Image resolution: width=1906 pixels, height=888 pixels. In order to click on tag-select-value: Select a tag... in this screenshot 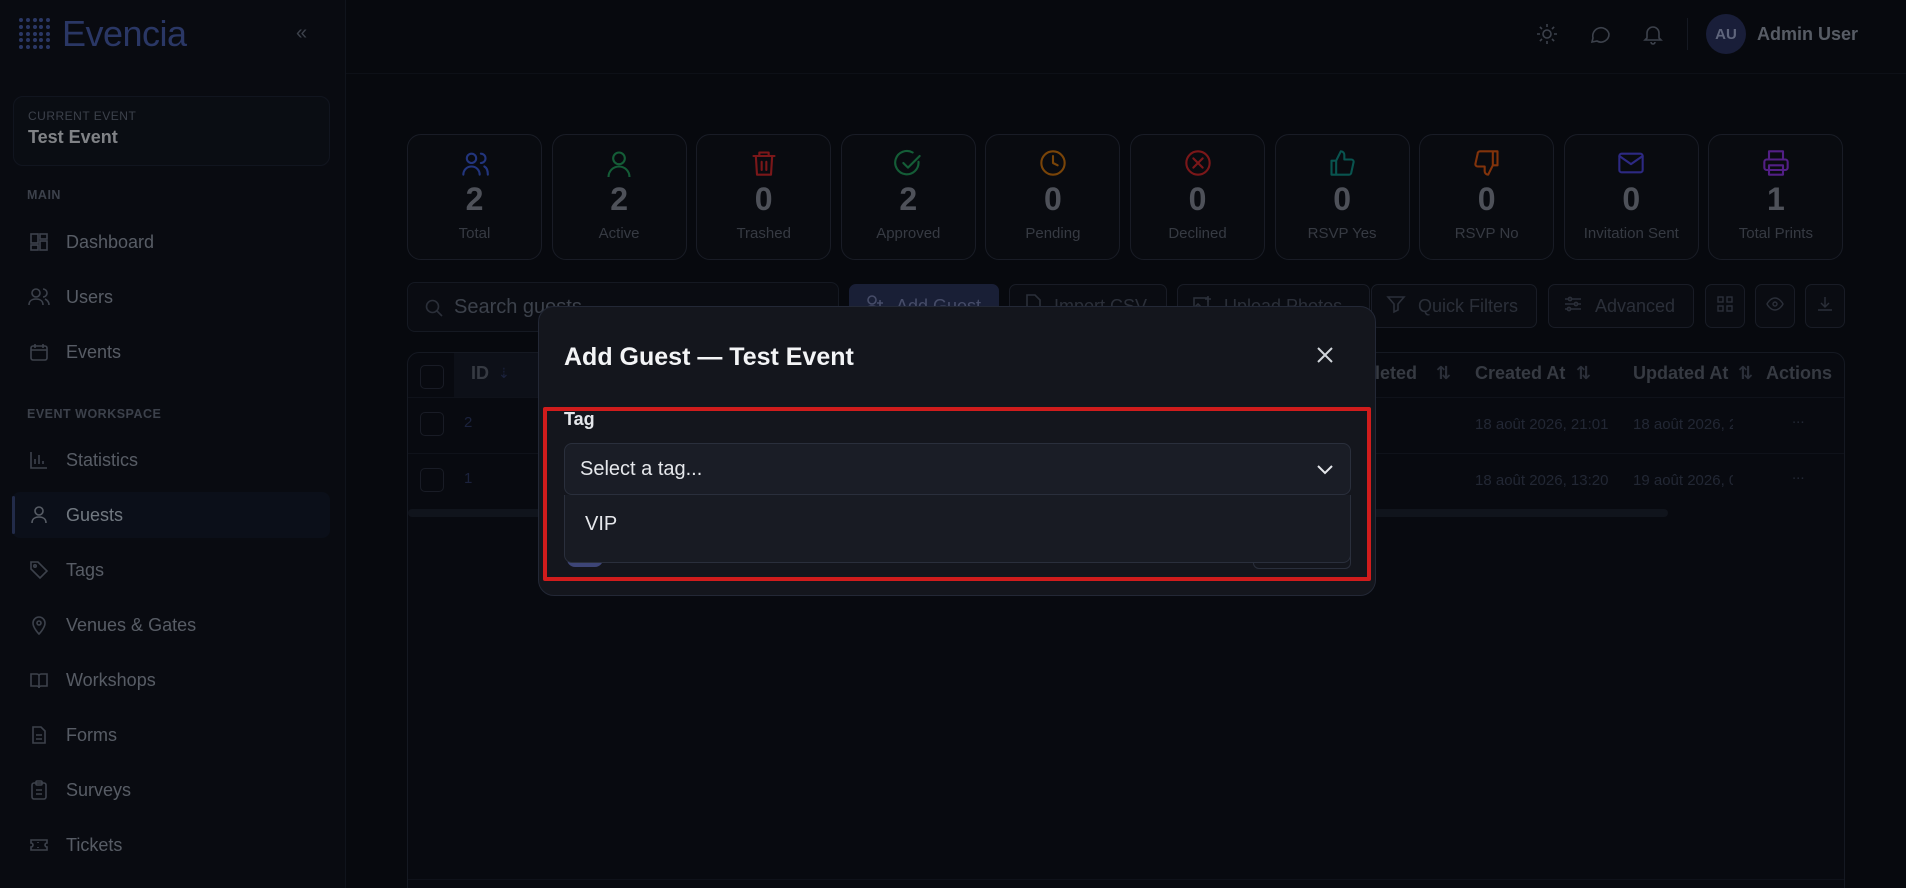, I will do `click(641, 468)`.